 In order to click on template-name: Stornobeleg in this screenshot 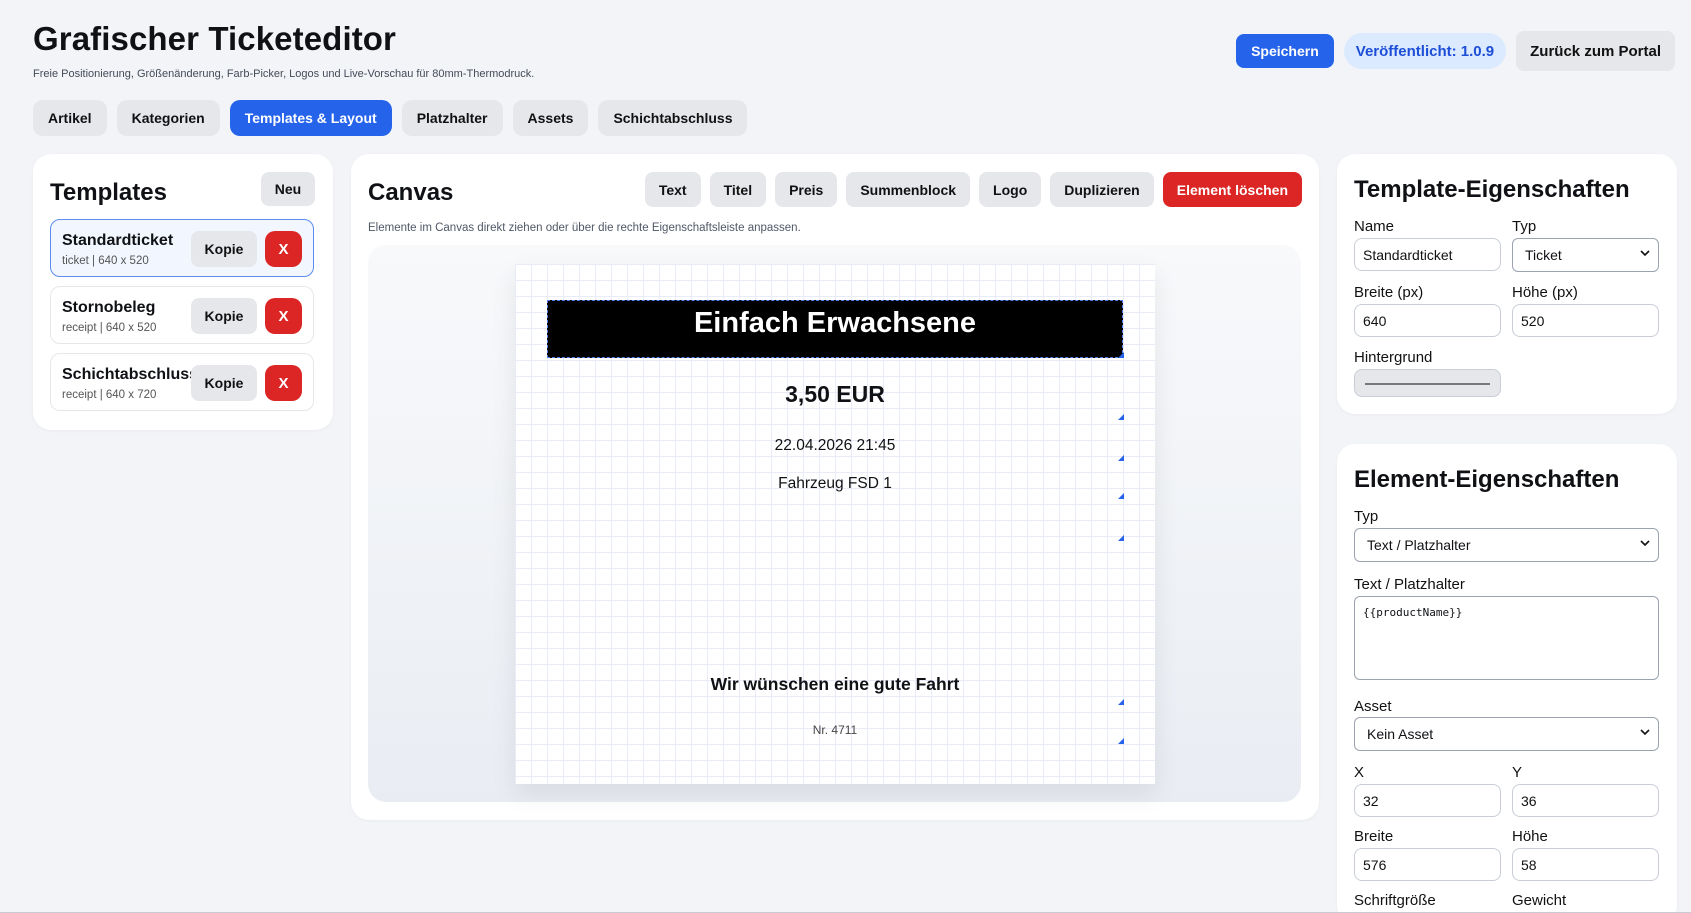, I will do `click(109, 307)`.